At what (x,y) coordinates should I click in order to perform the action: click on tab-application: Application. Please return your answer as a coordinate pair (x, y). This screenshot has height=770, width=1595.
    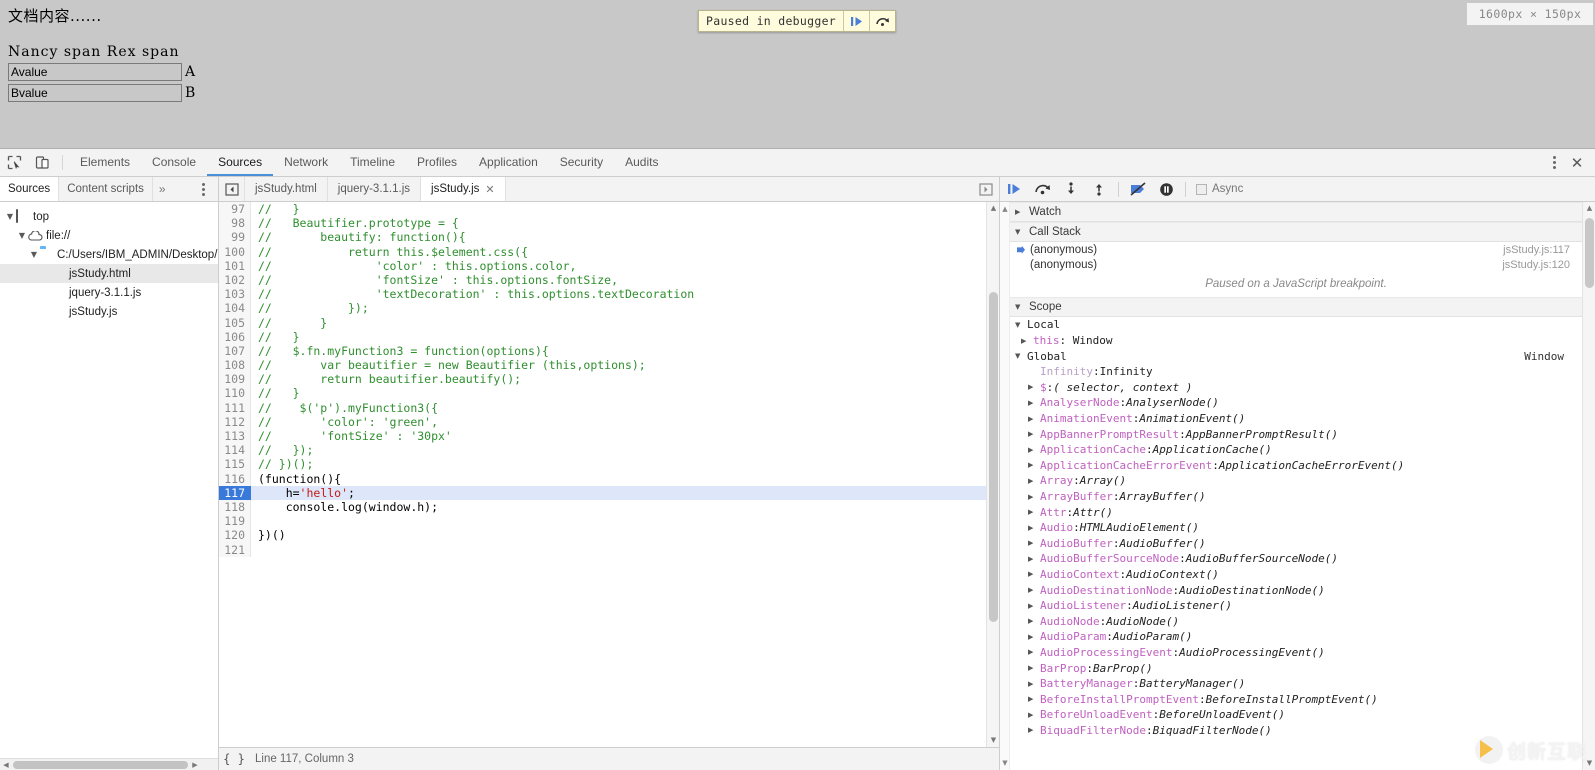
    Looking at the image, I should click on (508, 162).